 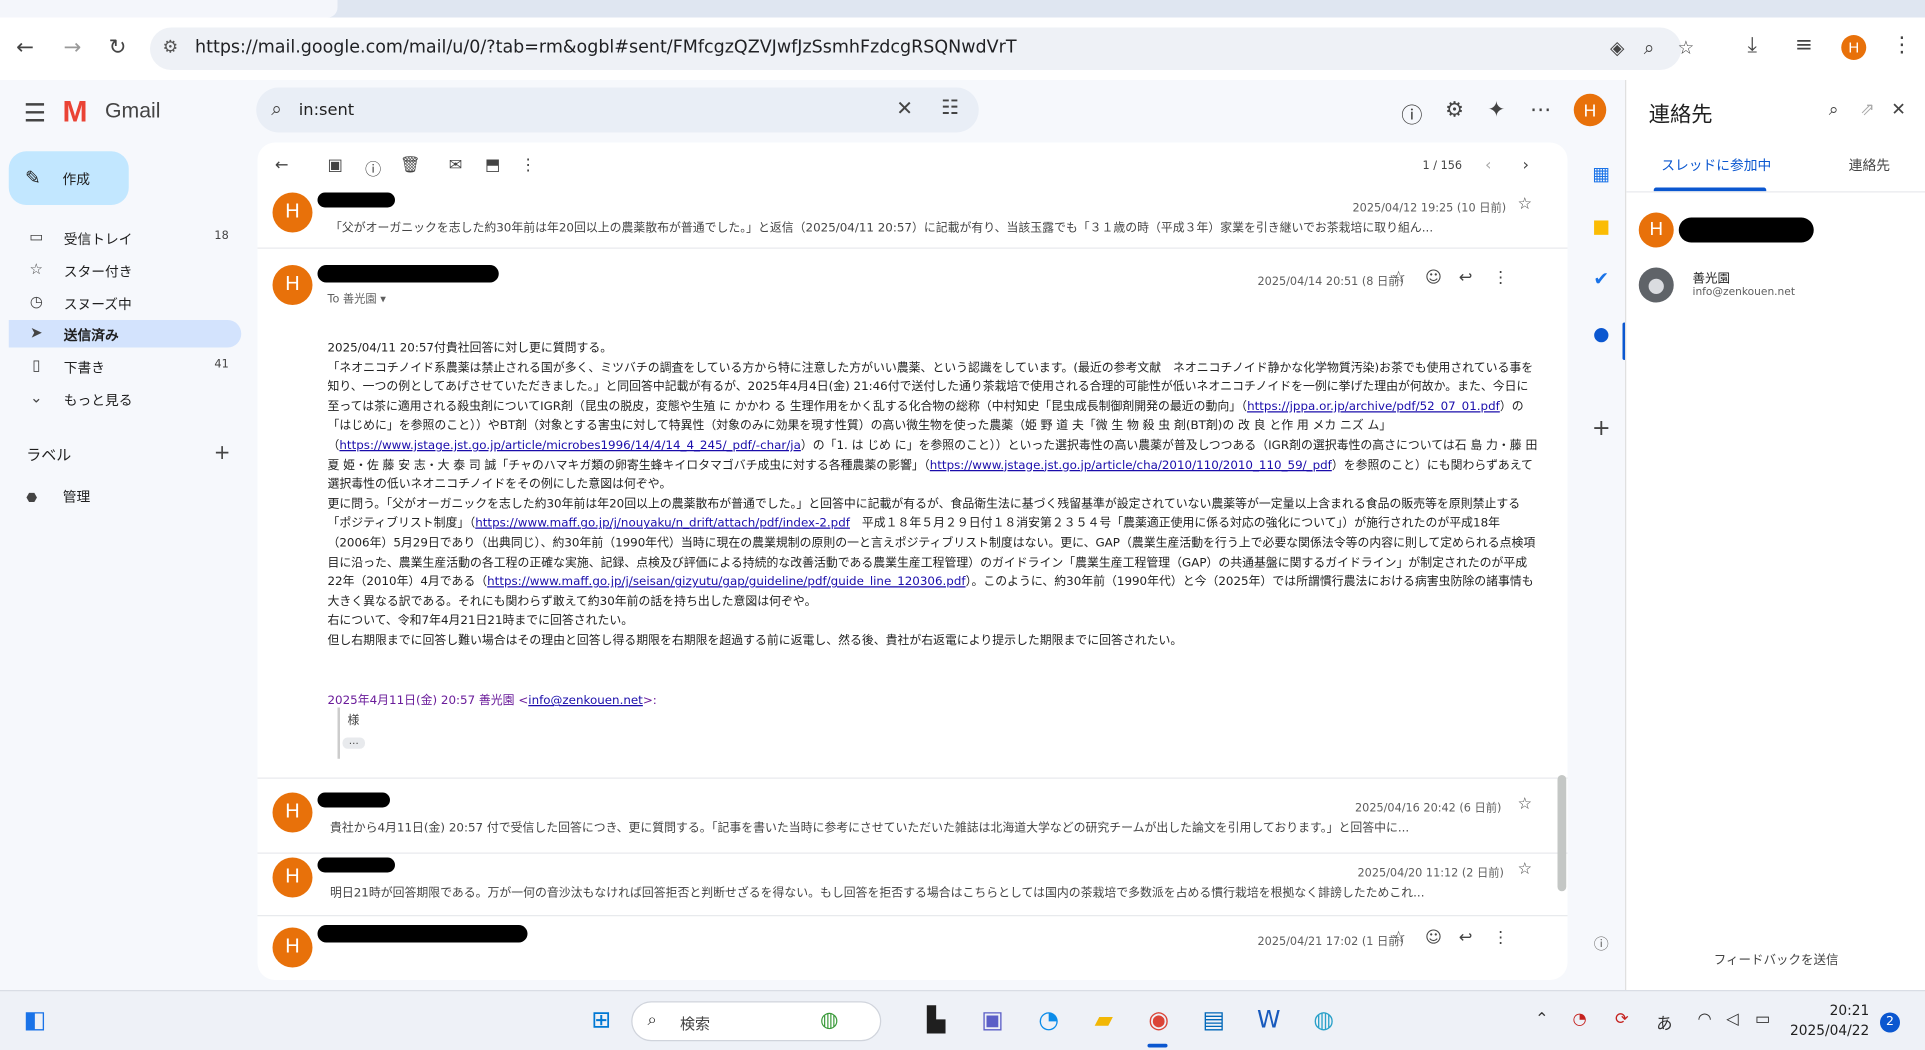 I want to click on older-chevron-icon: ›, so click(x=1526, y=165).